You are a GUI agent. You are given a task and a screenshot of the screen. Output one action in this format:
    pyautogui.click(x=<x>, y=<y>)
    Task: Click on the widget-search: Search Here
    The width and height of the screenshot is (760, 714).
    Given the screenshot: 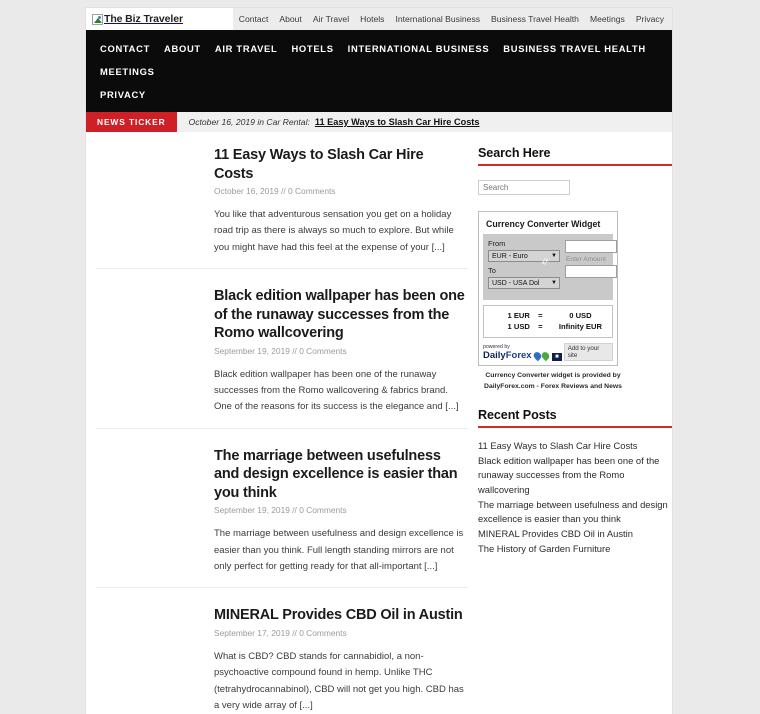 What is the action you would take?
    pyautogui.click(x=575, y=170)
    